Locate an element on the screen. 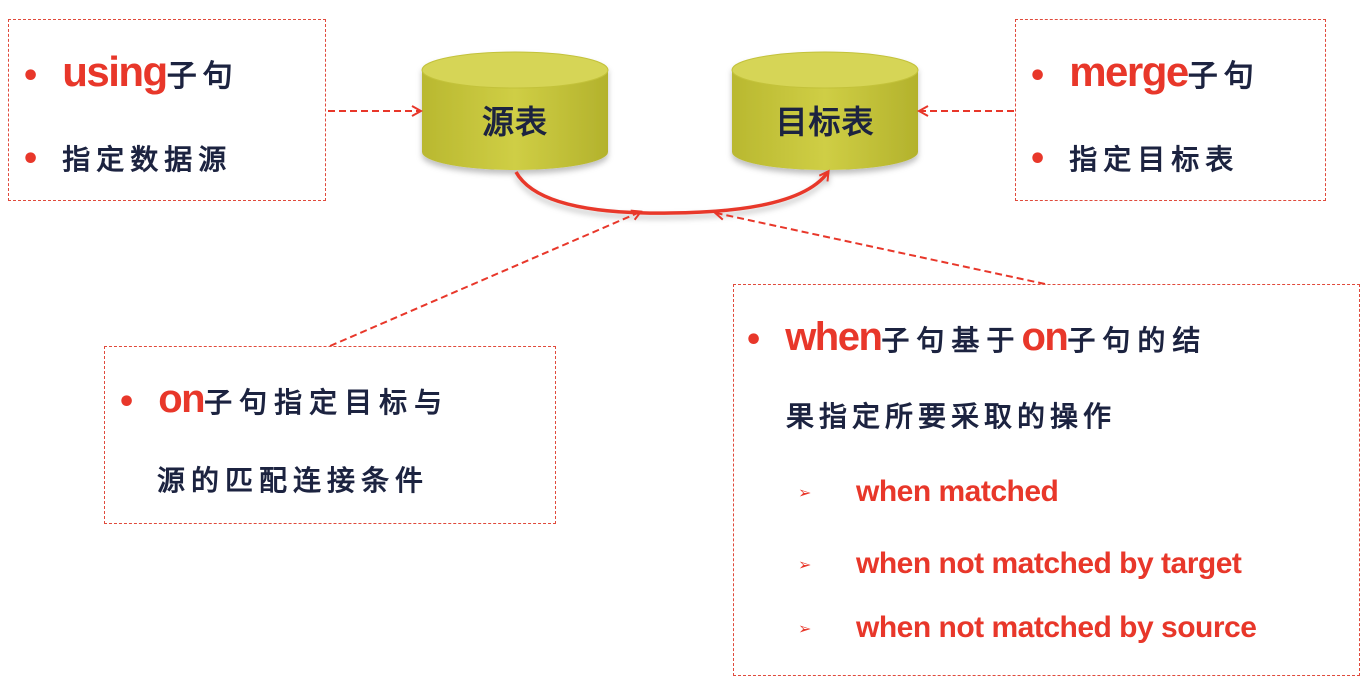 Image resolution: width=1368 pixels, height=684 pixels. on-description: 源的匹配连接条件 is located at coordinates (293, 480).